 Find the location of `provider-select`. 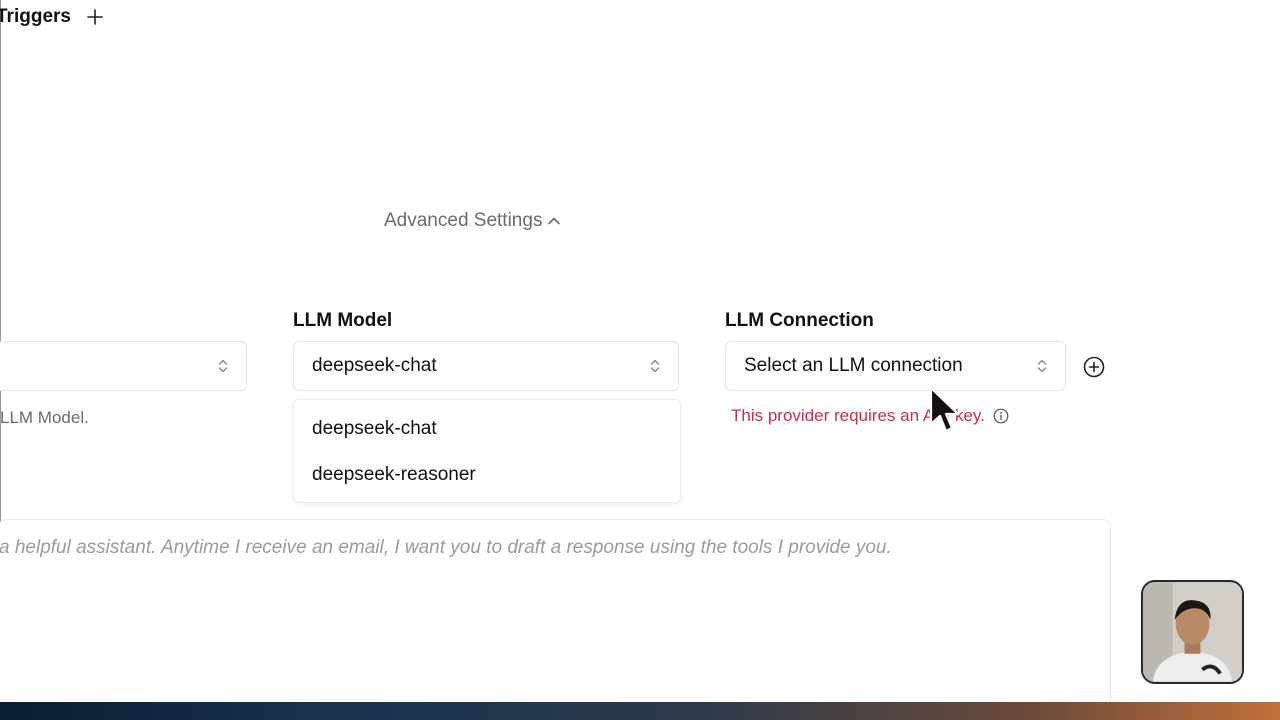

provider-select is located at coordinates (123, 366).